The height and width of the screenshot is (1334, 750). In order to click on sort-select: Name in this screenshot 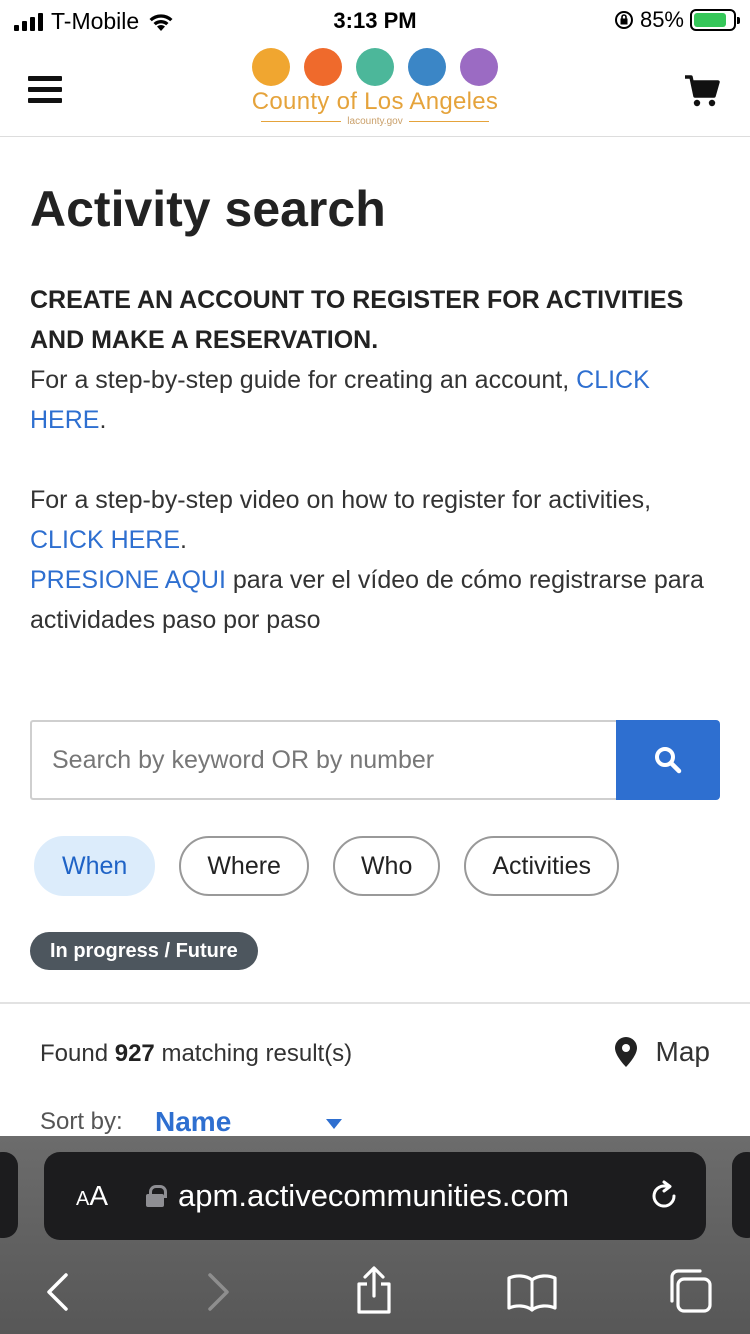, I will do `click(193, 1122)`.